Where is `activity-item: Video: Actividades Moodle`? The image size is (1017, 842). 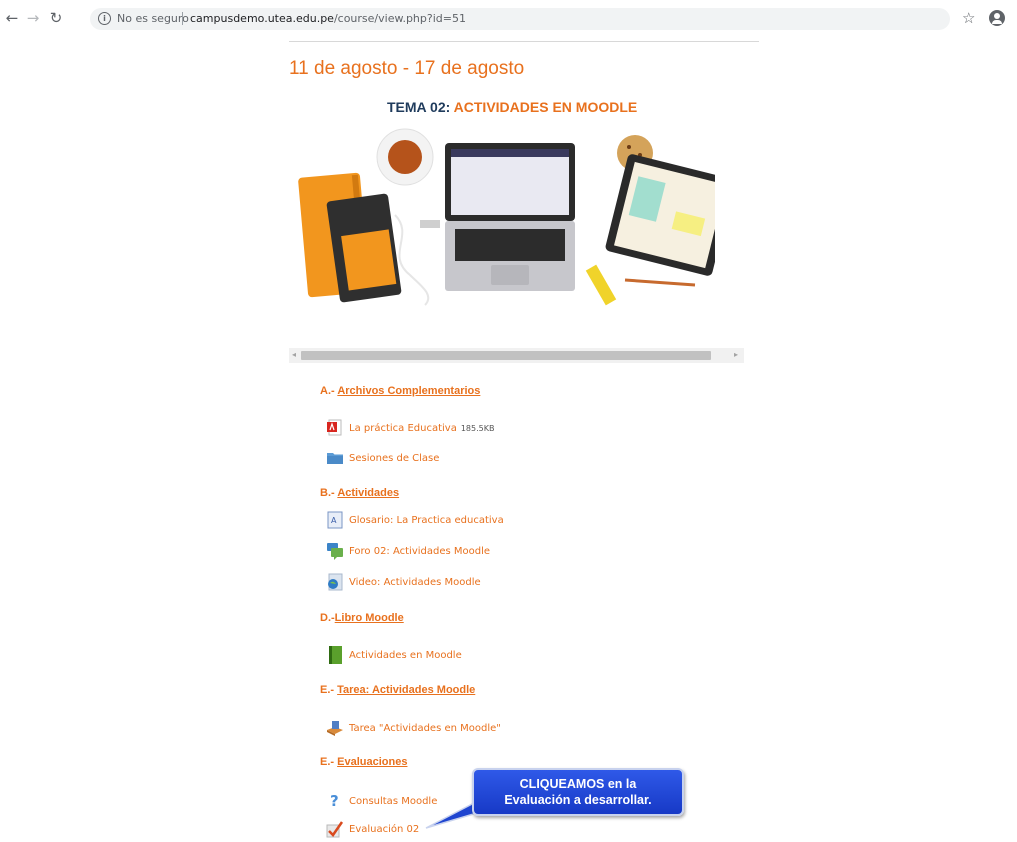 activity-item: Video: Actividades Moodle is located at coordinates (403, 582).